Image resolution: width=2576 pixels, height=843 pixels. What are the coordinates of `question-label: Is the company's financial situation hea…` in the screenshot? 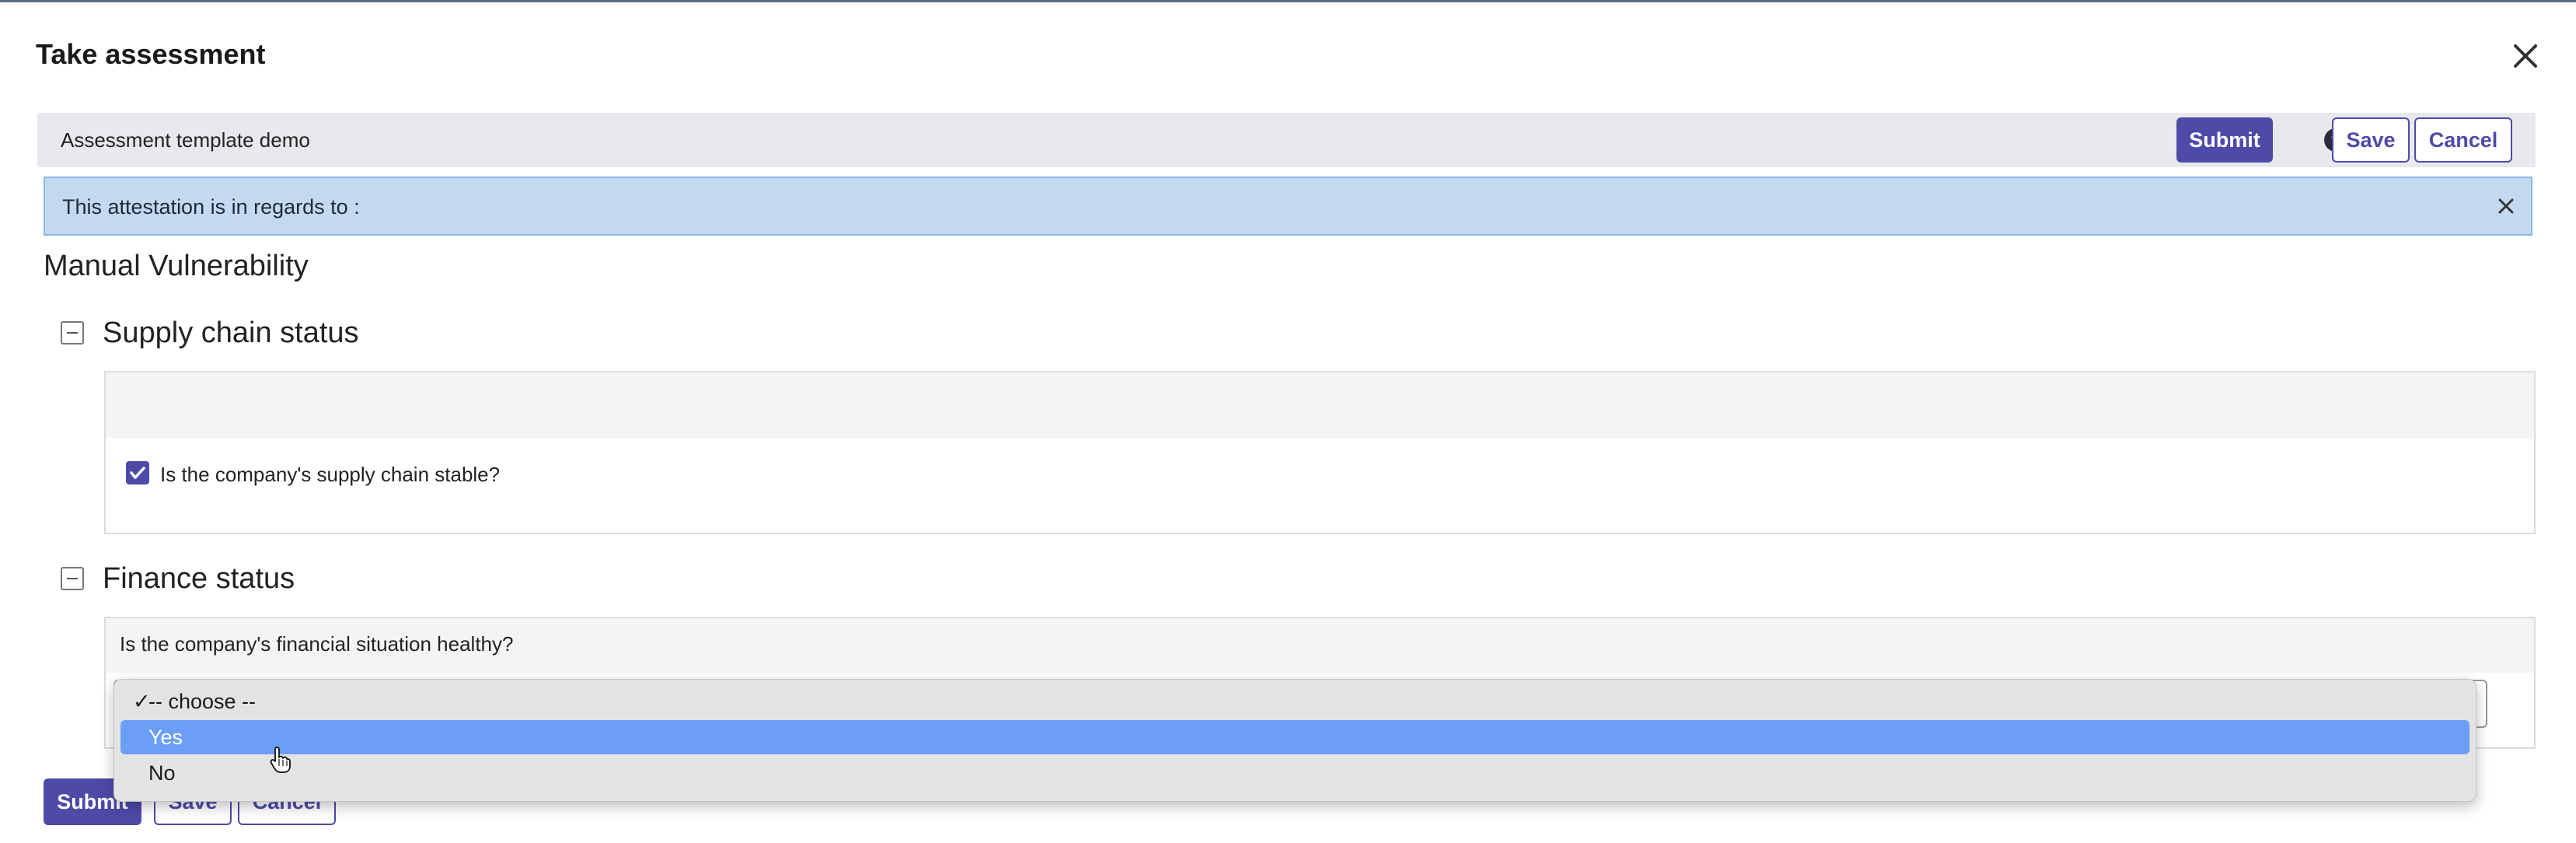 It's located at (317, 644).